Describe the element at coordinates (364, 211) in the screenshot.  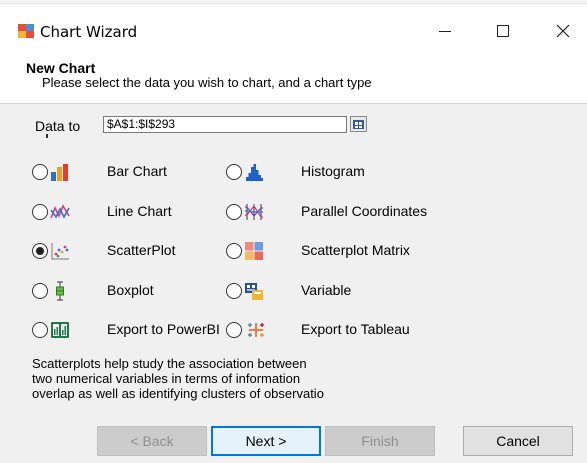
I see `parallel-coordinates-label: Parallel Coordinates` at that location.